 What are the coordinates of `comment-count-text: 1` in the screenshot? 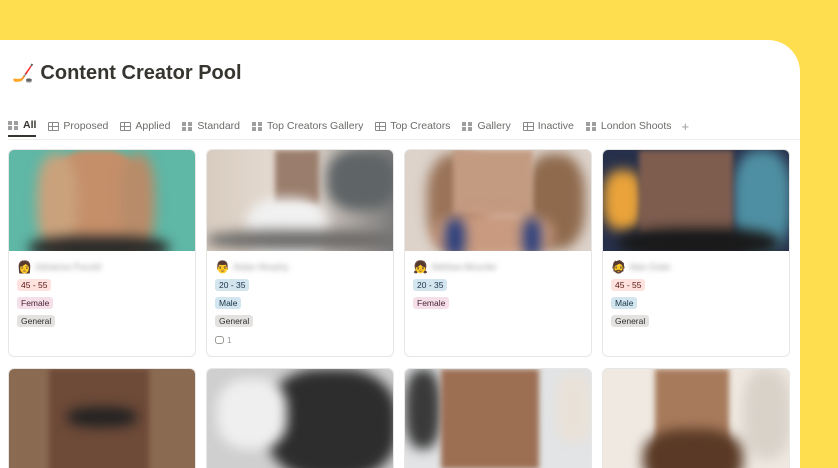 It's located at (229, 340).